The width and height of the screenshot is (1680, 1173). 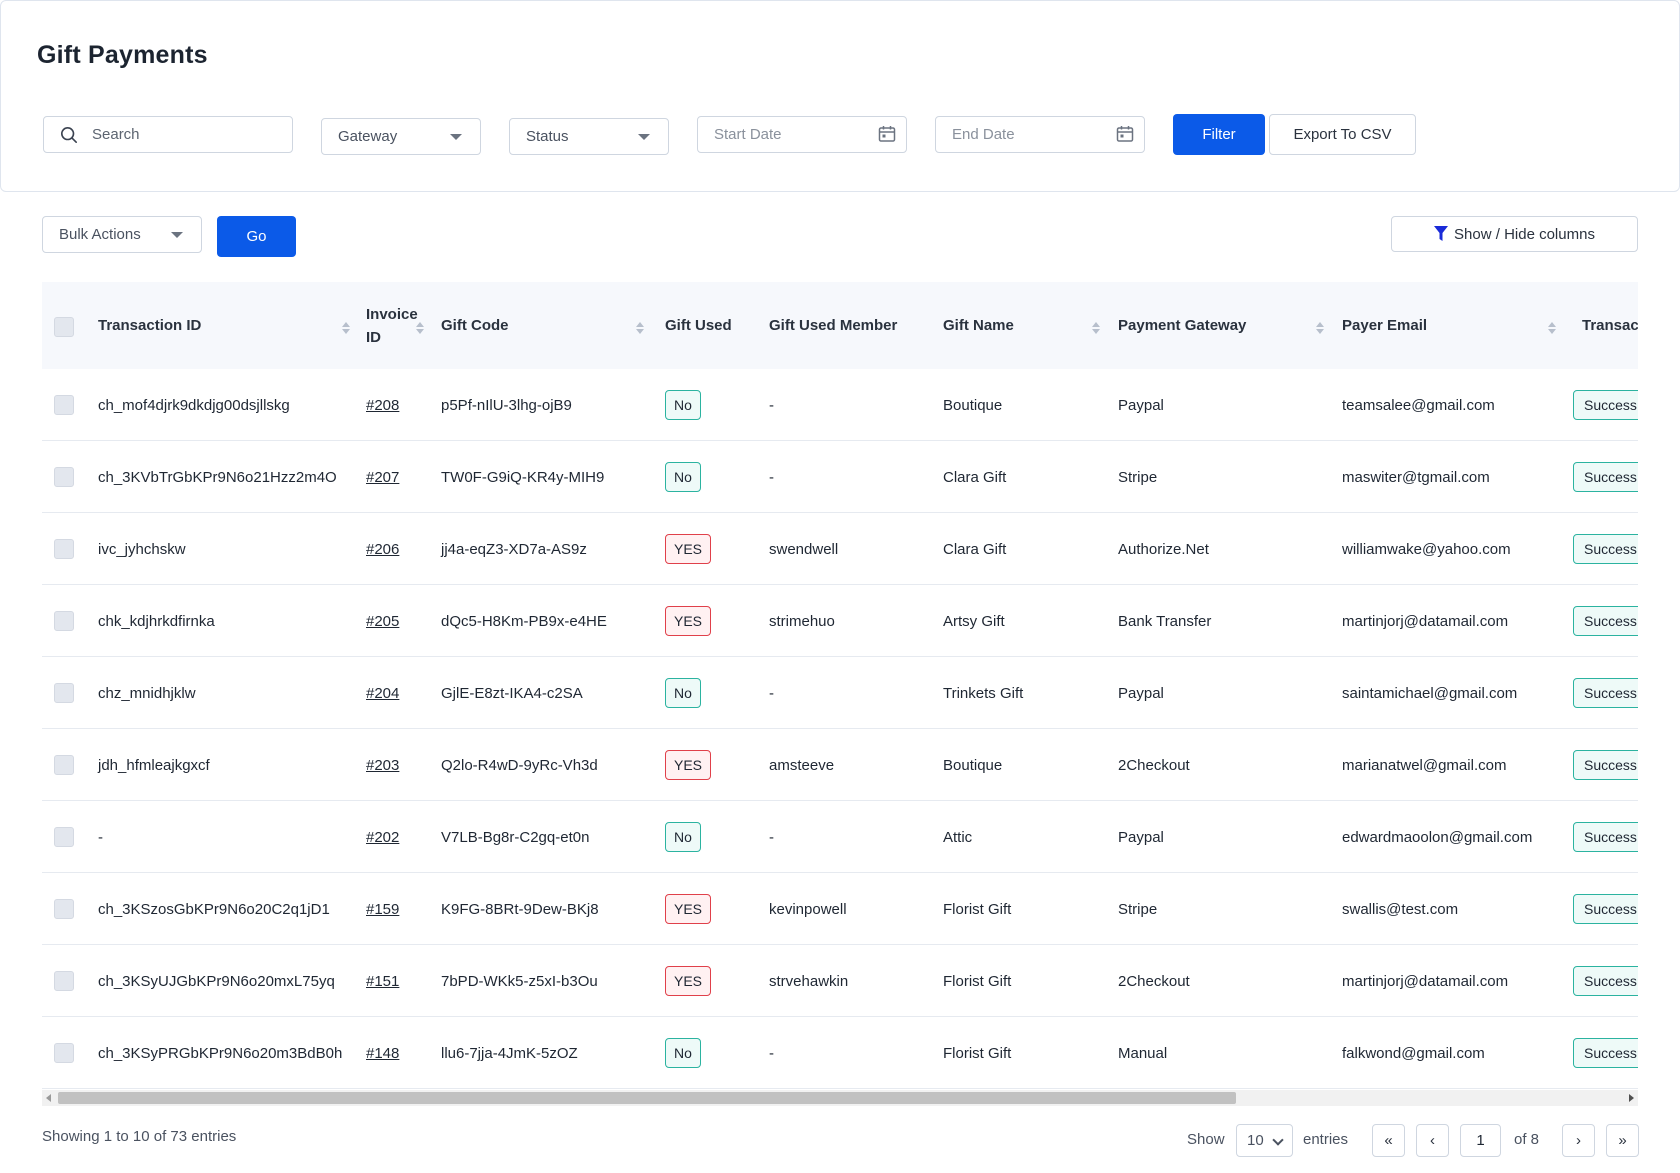 I want to click on cell-gift-code: TW0F-G9iQ-KR4y-MIH9, so click(x=522, y=477).